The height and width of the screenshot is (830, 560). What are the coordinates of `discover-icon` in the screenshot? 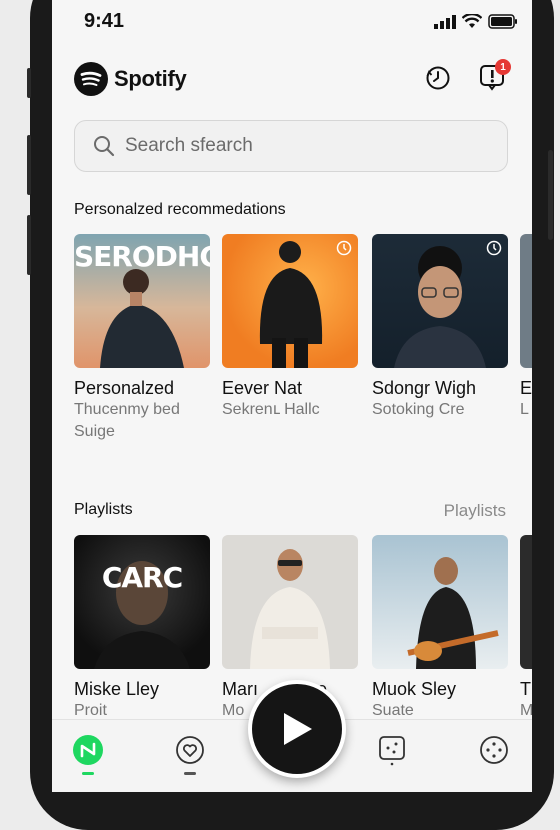 It's located at (494, 750).